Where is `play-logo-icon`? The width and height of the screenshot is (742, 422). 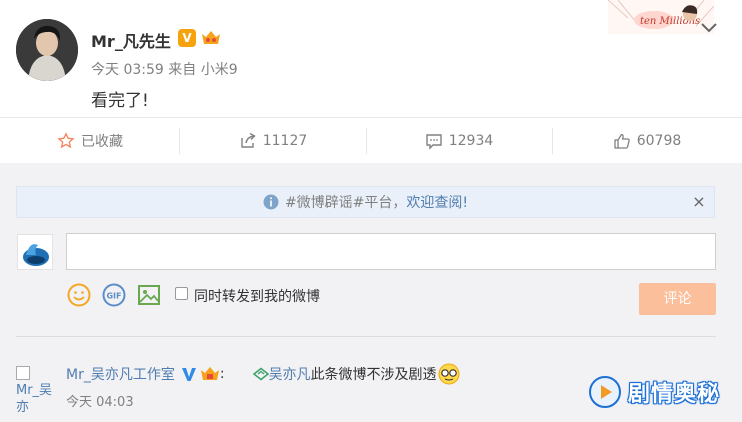
play-logo-icon is located at coordinates (605, 392).